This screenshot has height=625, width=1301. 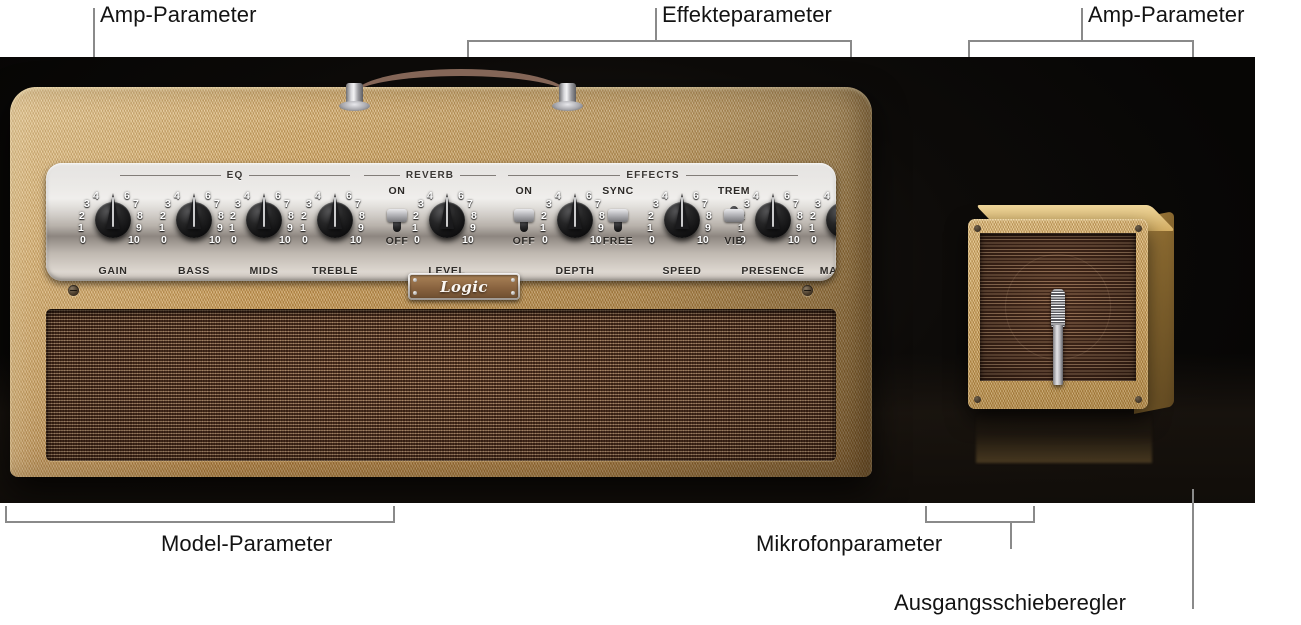 What do you see at coordinates (1081, 49) in the screenshot?
I see `bracket-amp-parameter-right` at bounding box center [1081, 49].